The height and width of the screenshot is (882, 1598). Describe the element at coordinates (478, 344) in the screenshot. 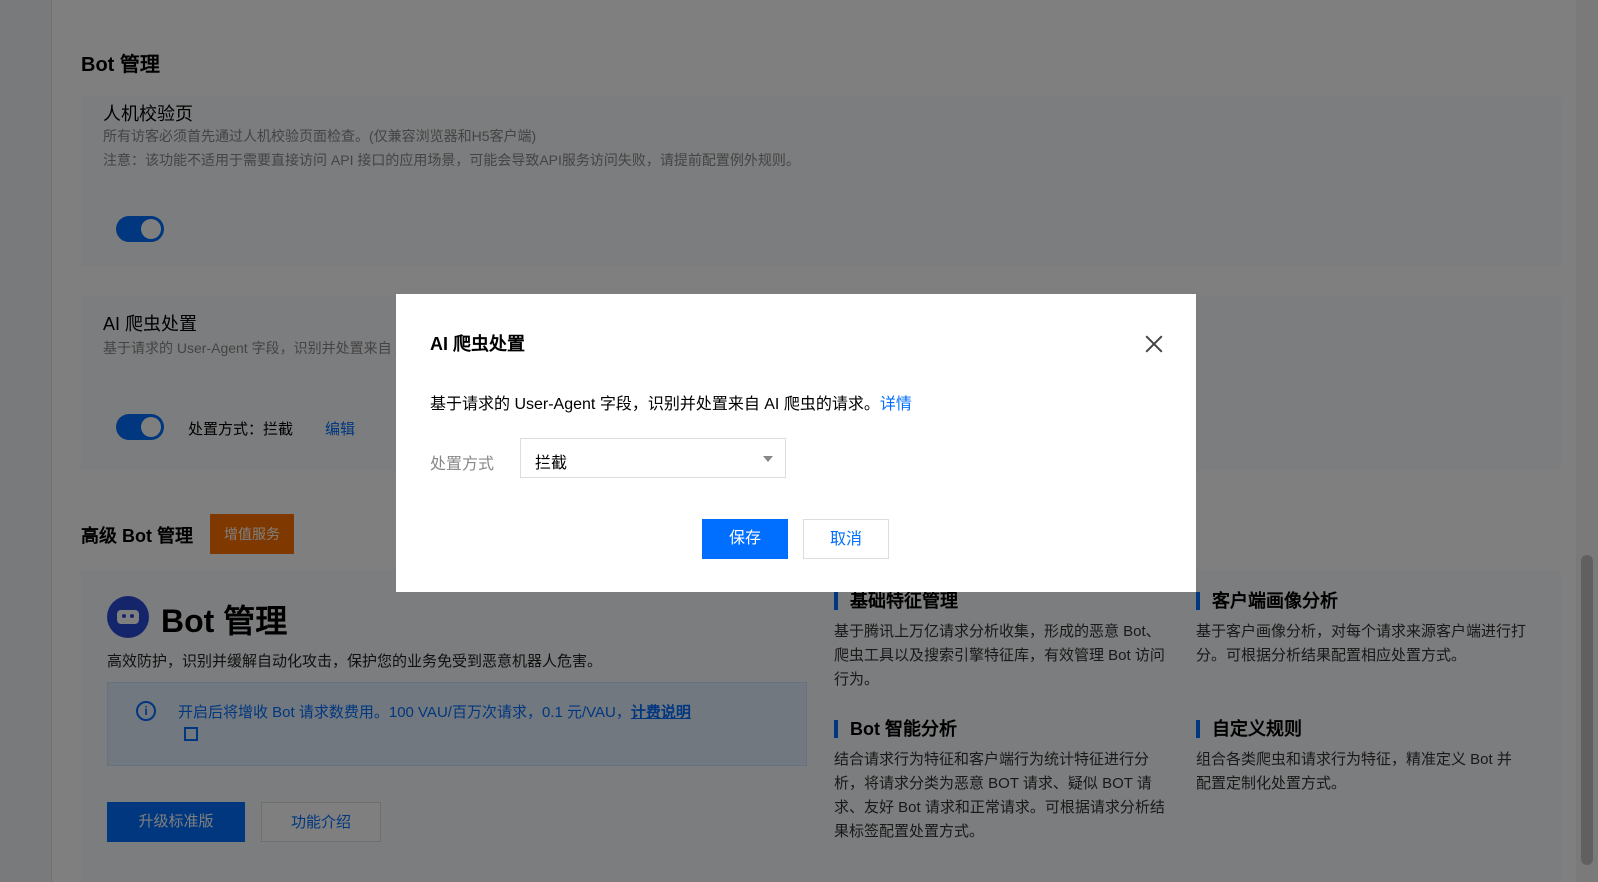

I see `modal-title: AI 爬虫处置` at that location.